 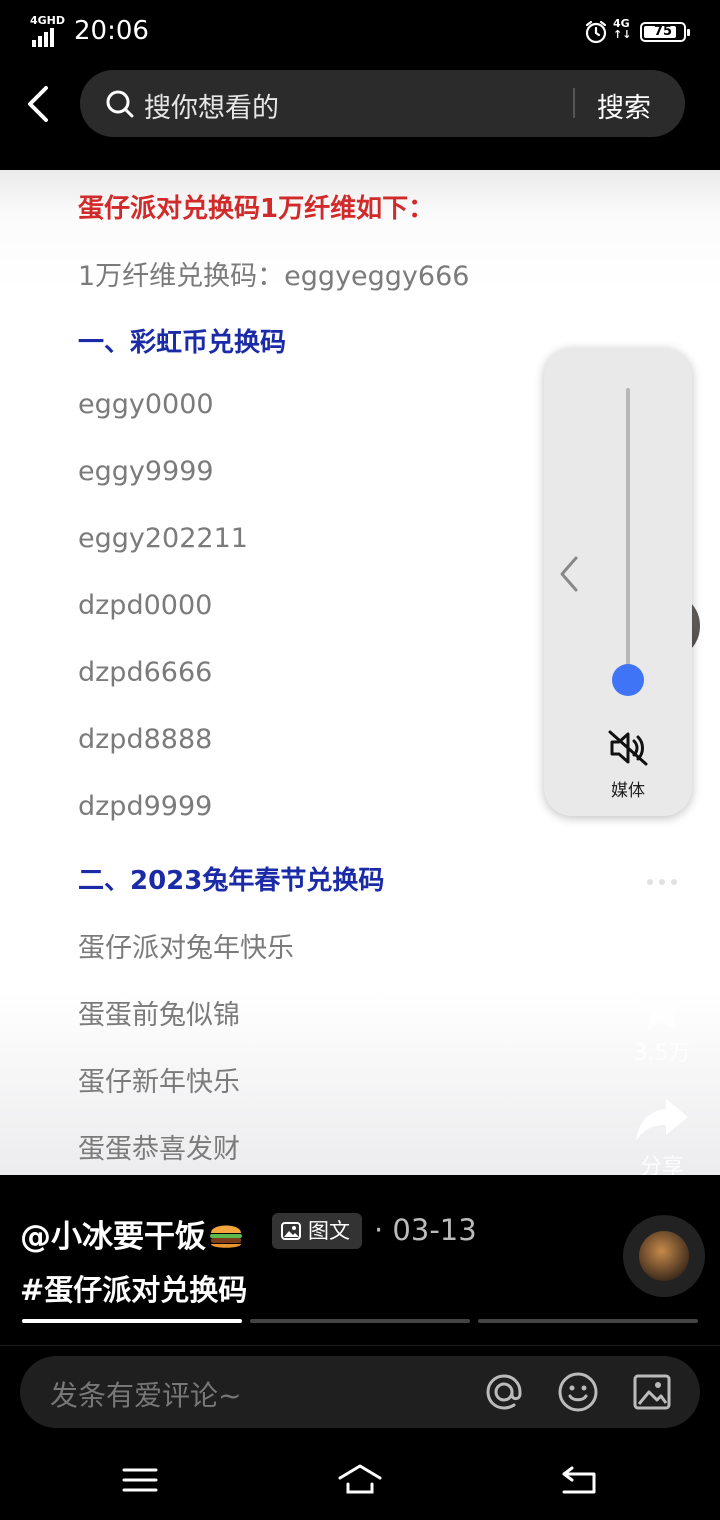 I want to click on post-type-label: 图文, so click(x=329, y=1231).